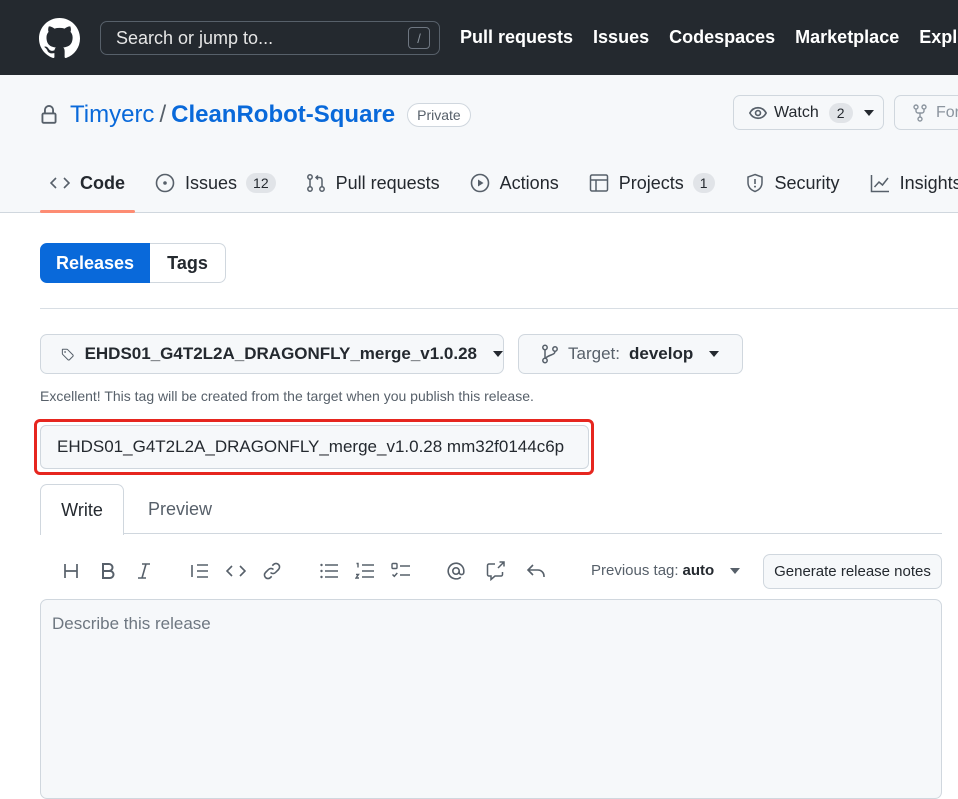 The image size is (958, 799). I want to click on tab-actions-label: Actions, so click(529, 182).